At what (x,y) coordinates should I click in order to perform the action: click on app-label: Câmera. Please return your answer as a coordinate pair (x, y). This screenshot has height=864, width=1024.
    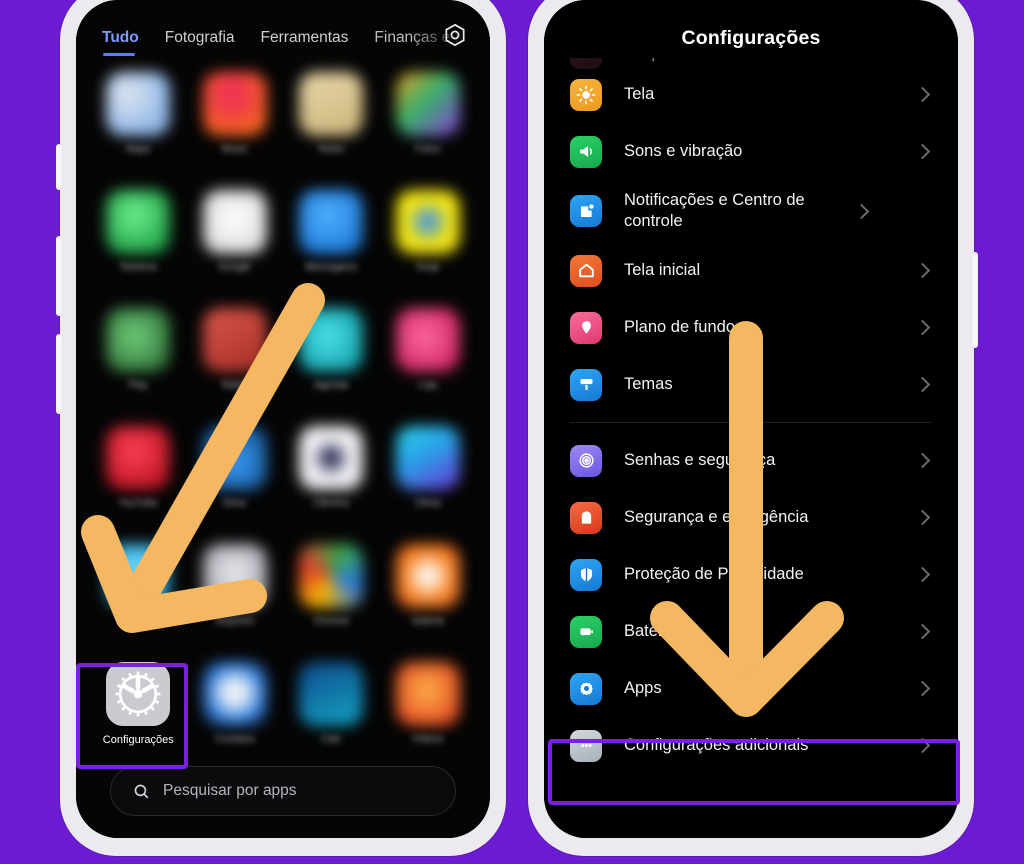
    Looking at the image, I should click on (331, 503).